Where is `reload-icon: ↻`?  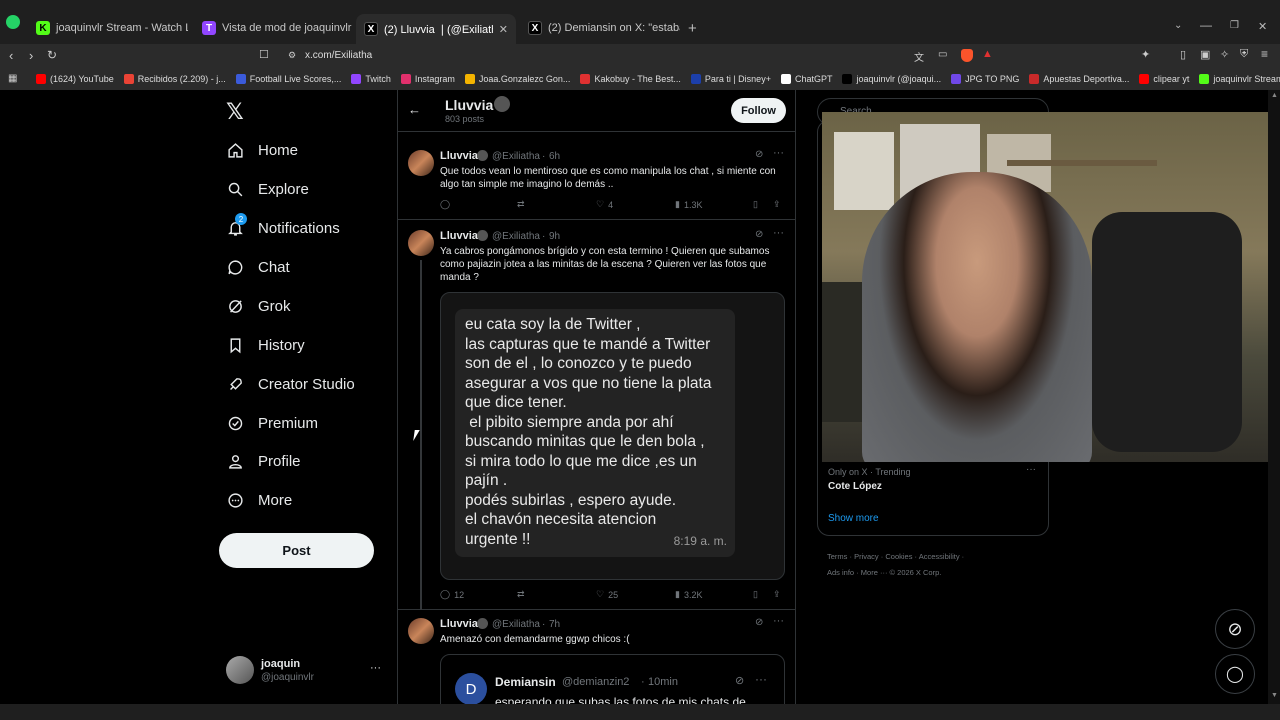
reload-icon: ↻ is located at coordinates (52, 55).